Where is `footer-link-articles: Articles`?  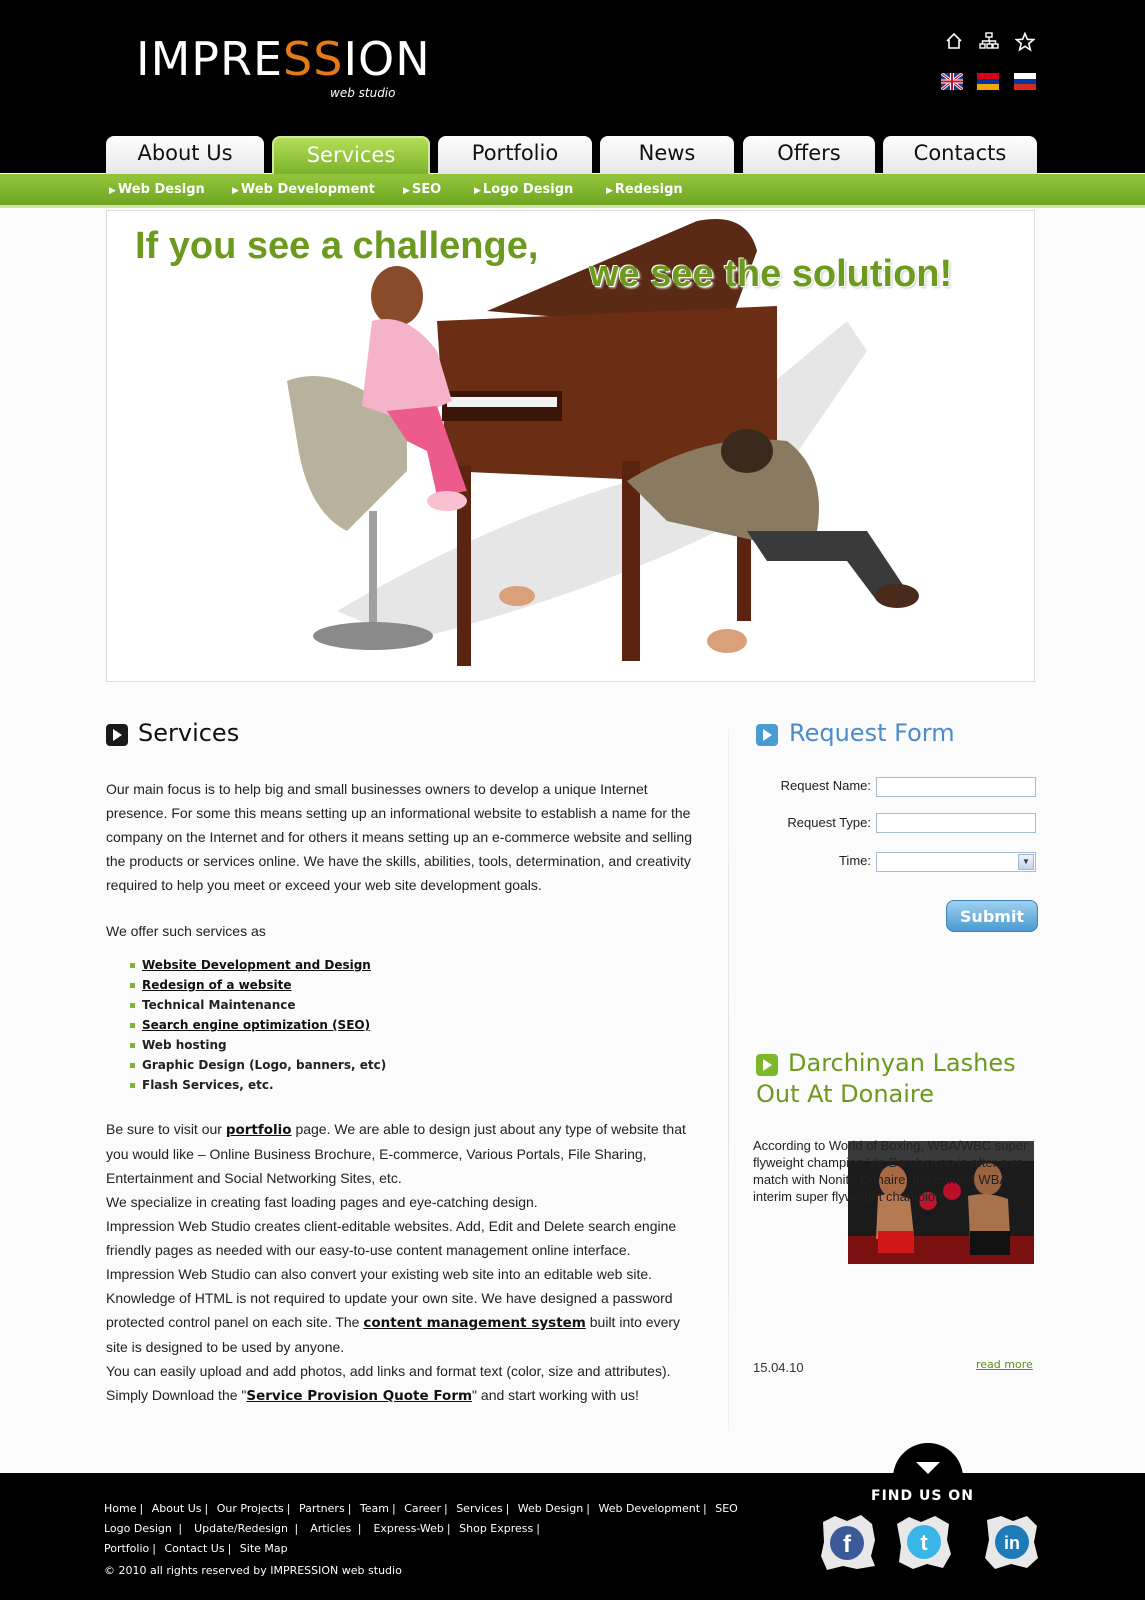
footer-link-articles: Articles is located at coordinates (330, 1528).